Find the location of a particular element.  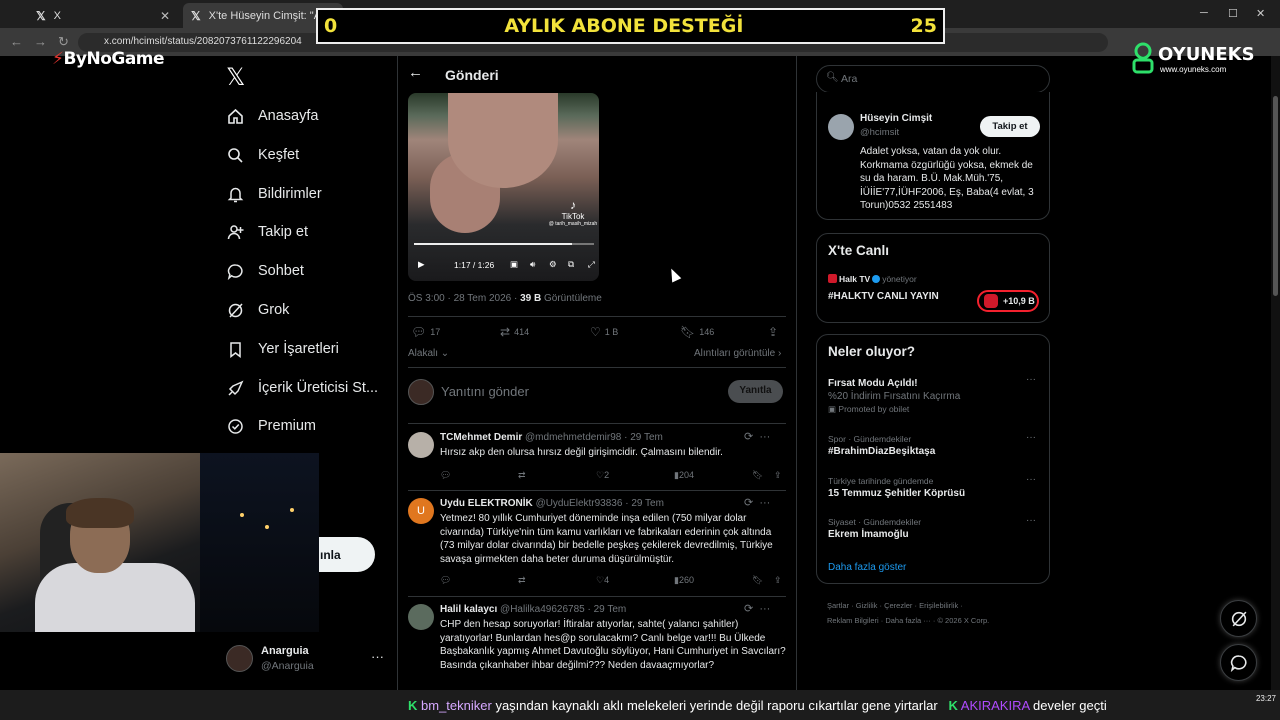

maximize-icon: ☐ is located at coordinates (1233, 13).